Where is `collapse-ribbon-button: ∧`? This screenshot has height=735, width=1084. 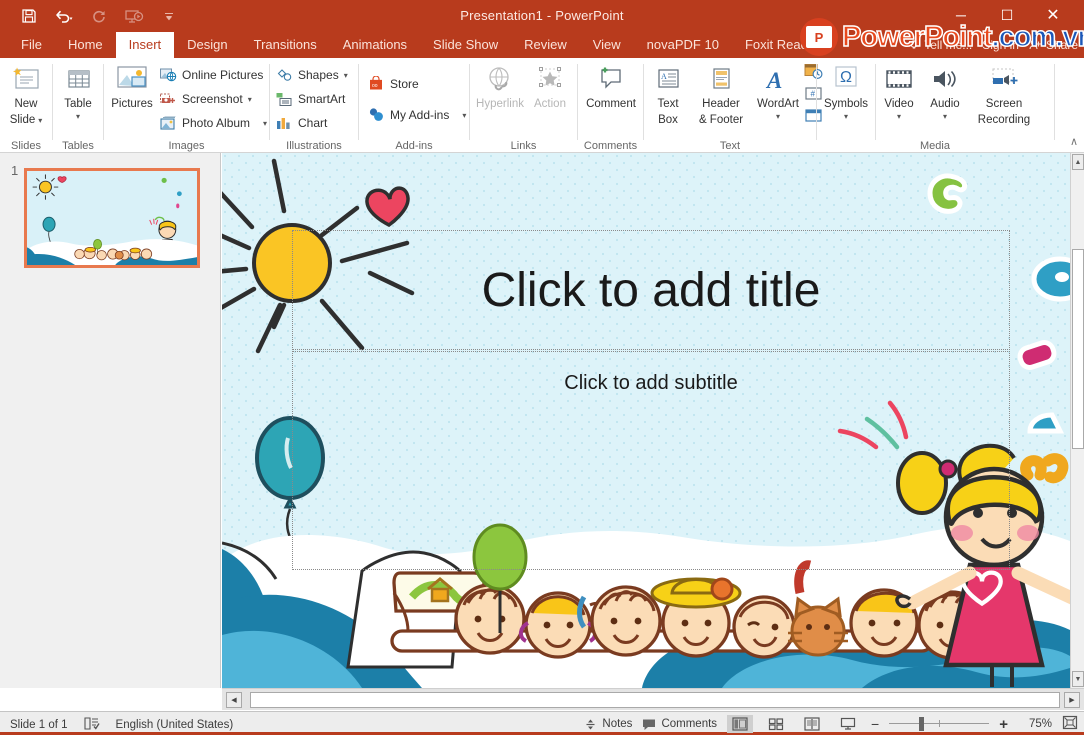 collapse-ribbon-button: ∧ is located at coordinates (1074, 141).